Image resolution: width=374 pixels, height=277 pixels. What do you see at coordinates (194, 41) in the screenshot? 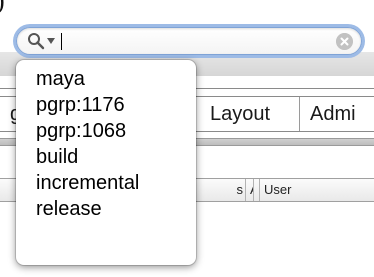
I see `search-input` at bounding box center [194, 41].